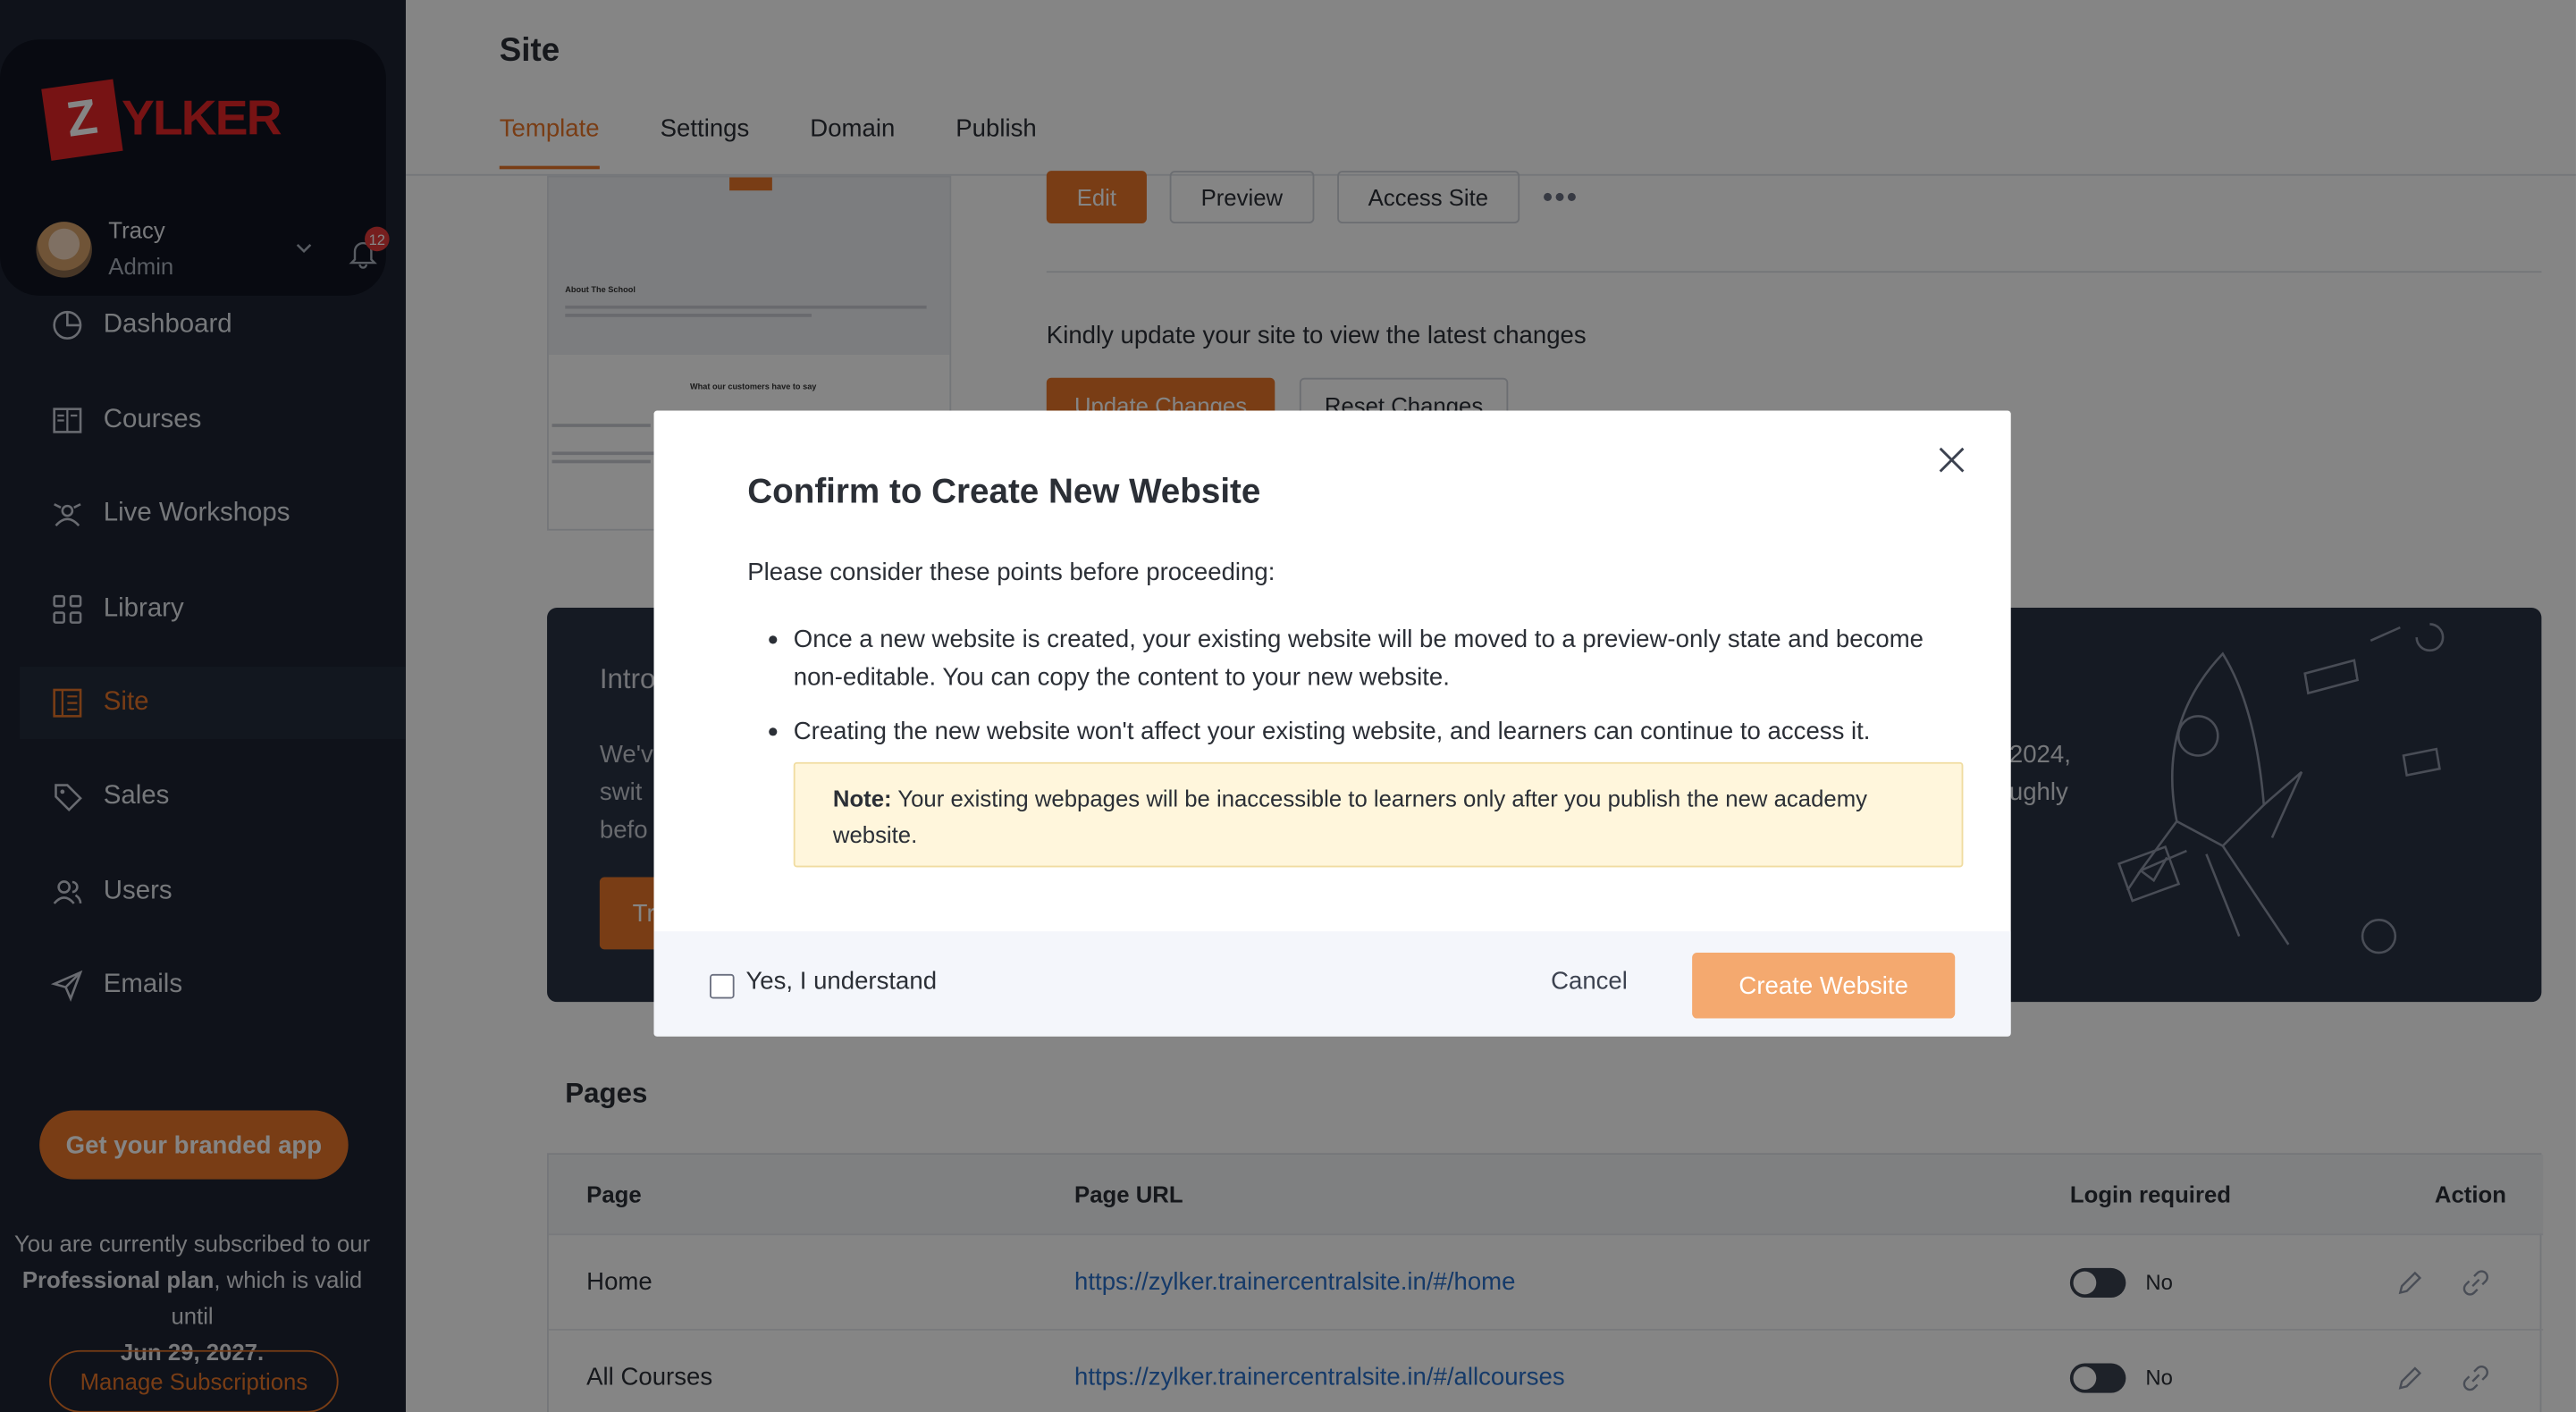 Image resolution: width=2576 pixels, height=1412 pixels. Describe the element at coordinates (1332, 984) in the screenshot. I see `dialog-footer: Yes, I understand Cancel Create Website` at that location.